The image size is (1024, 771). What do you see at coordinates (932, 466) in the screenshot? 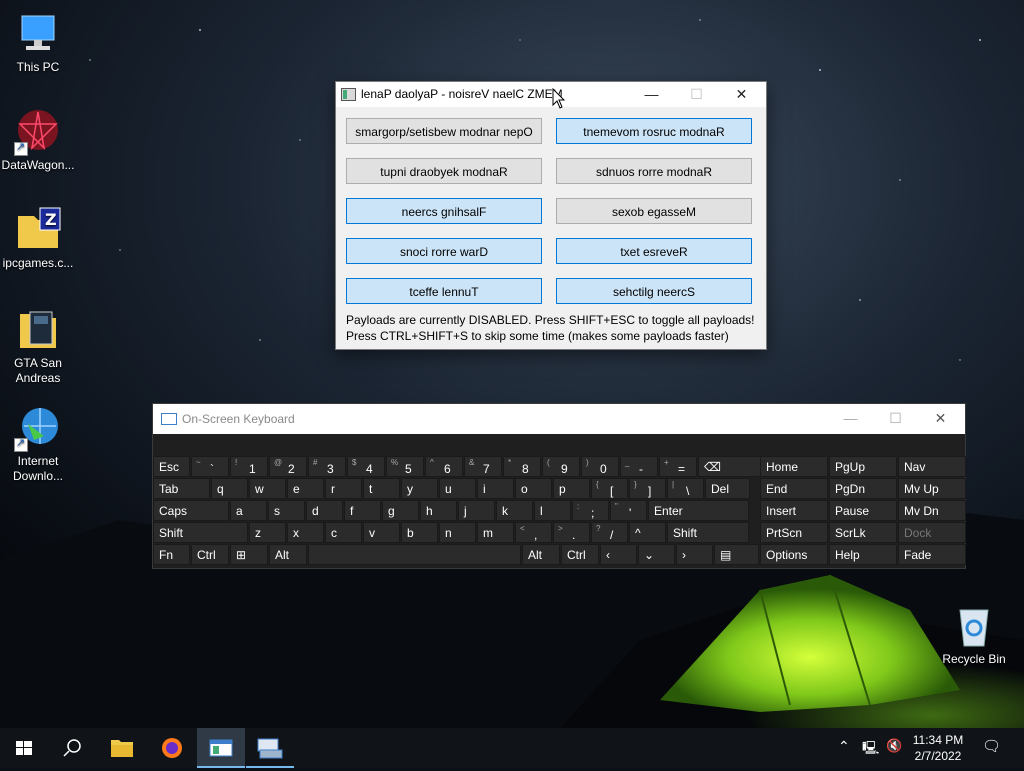
I see `nav-key: Nav` at bounding box center [932, 466].